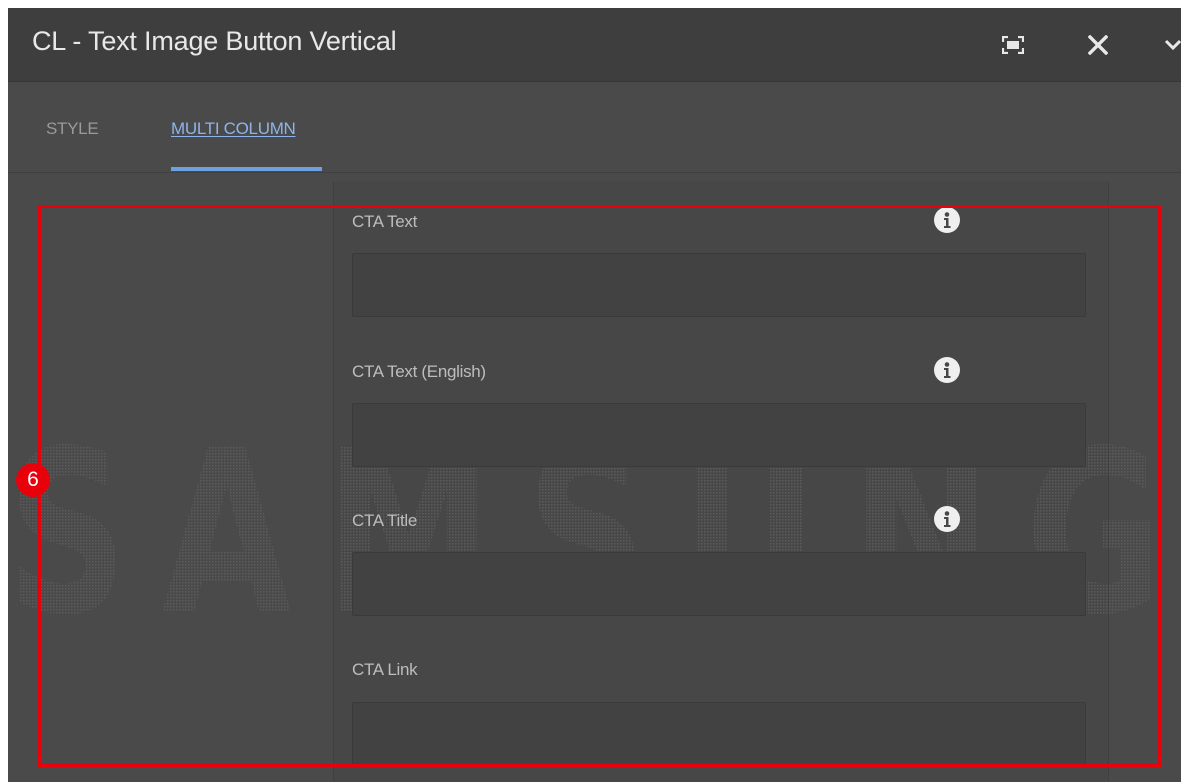 This screenshot has height=782, width=1181. Describe the element at coordinates (384, 221) in the screenshot. I see `cta-text-label: CTA Text` at that location.